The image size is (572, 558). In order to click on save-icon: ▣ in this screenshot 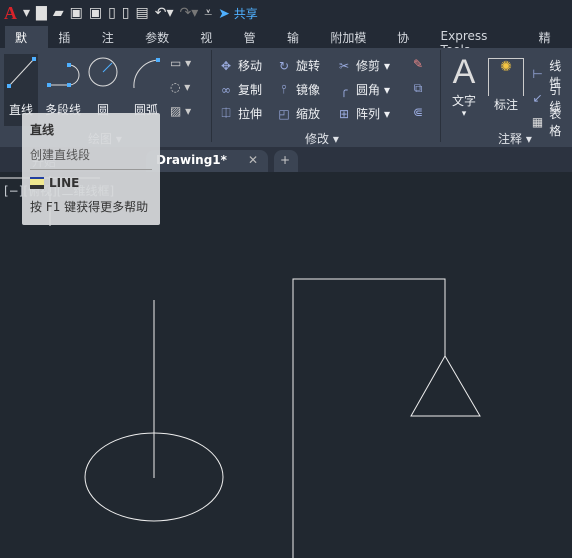, I will do `click(76, 13)`.